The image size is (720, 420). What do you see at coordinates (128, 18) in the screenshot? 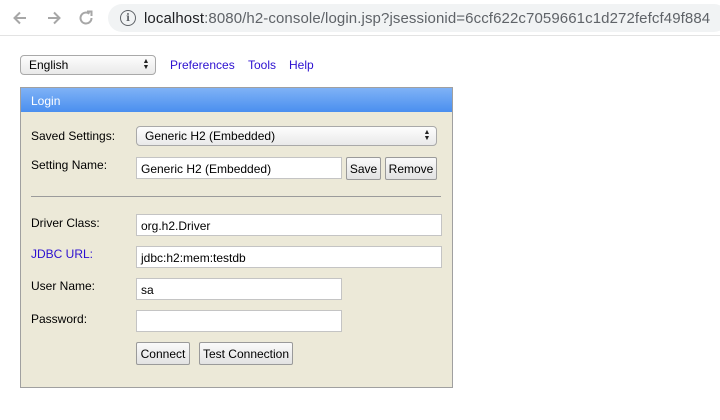
I see `info-icon: i` at bounding box center [128, 18].